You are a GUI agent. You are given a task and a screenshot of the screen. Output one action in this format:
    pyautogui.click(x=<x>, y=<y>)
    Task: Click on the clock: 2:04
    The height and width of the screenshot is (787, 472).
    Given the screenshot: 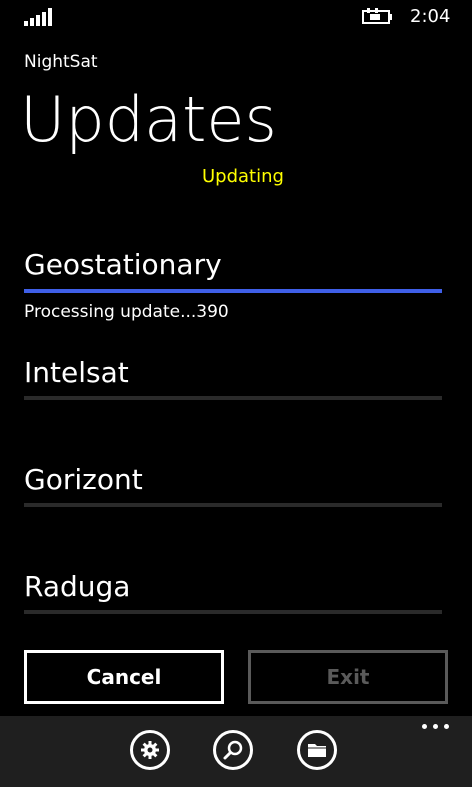 What is the action you would take?
    pyautogui.click(x=430, y=16)
    